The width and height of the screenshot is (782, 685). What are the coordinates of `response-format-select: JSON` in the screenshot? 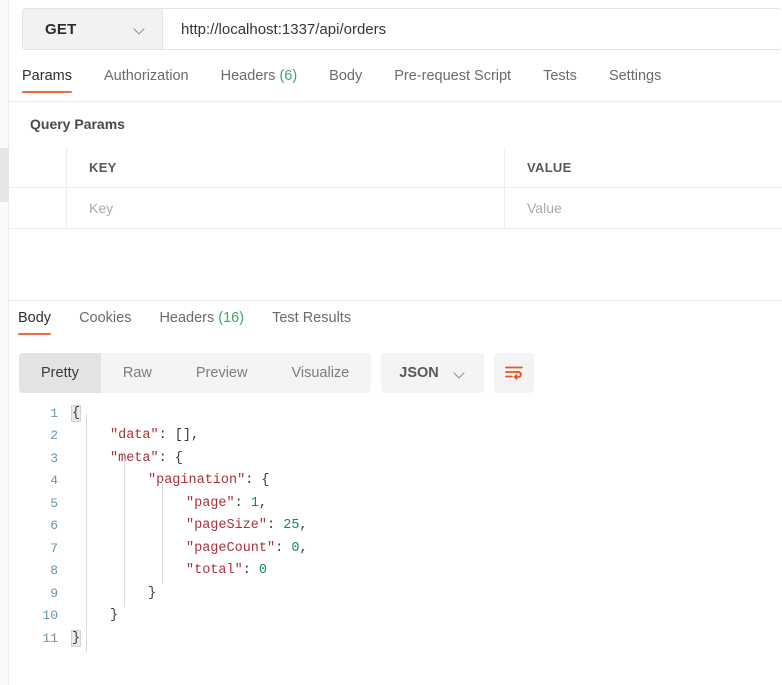 It's located at (432, 373).